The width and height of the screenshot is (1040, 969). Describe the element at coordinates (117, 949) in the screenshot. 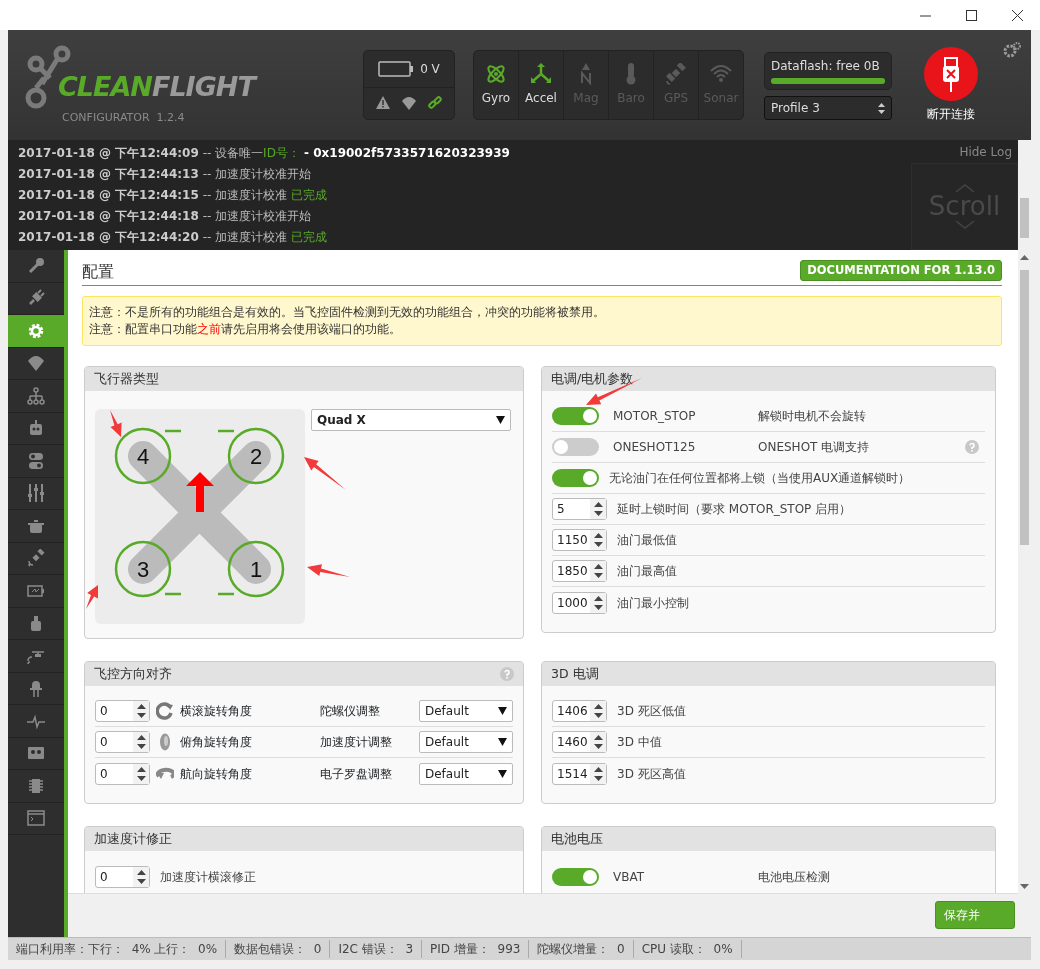

I see `status-text: 端口利用率：下行： 4% 上行： 0%` at that location.